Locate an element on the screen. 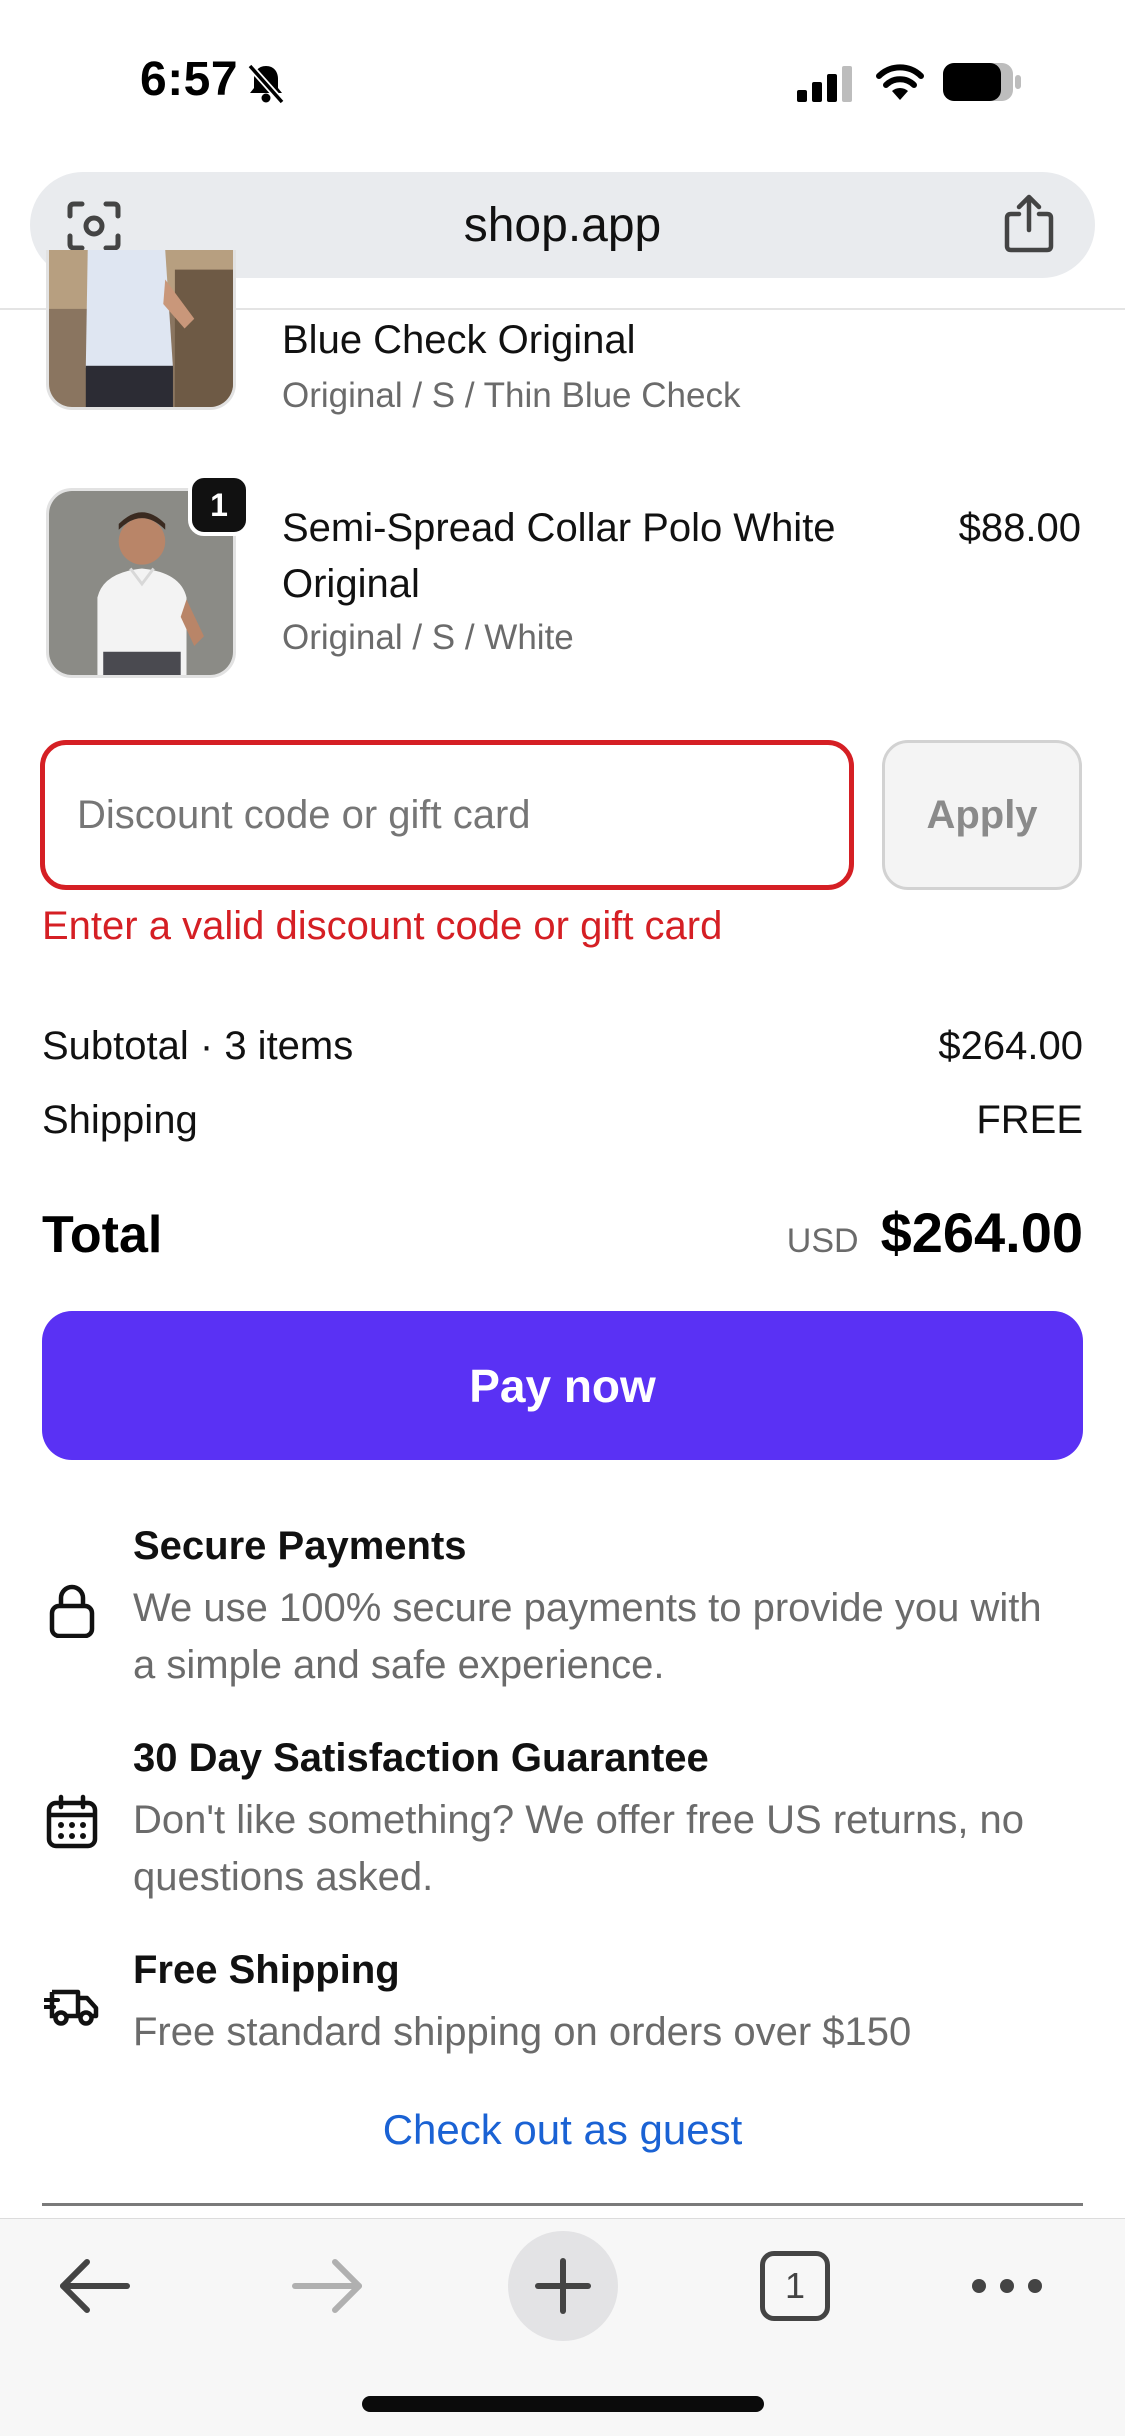 This screenshot has width=1125, height=2436. discount-code-input is located at coordinates (447, 815).